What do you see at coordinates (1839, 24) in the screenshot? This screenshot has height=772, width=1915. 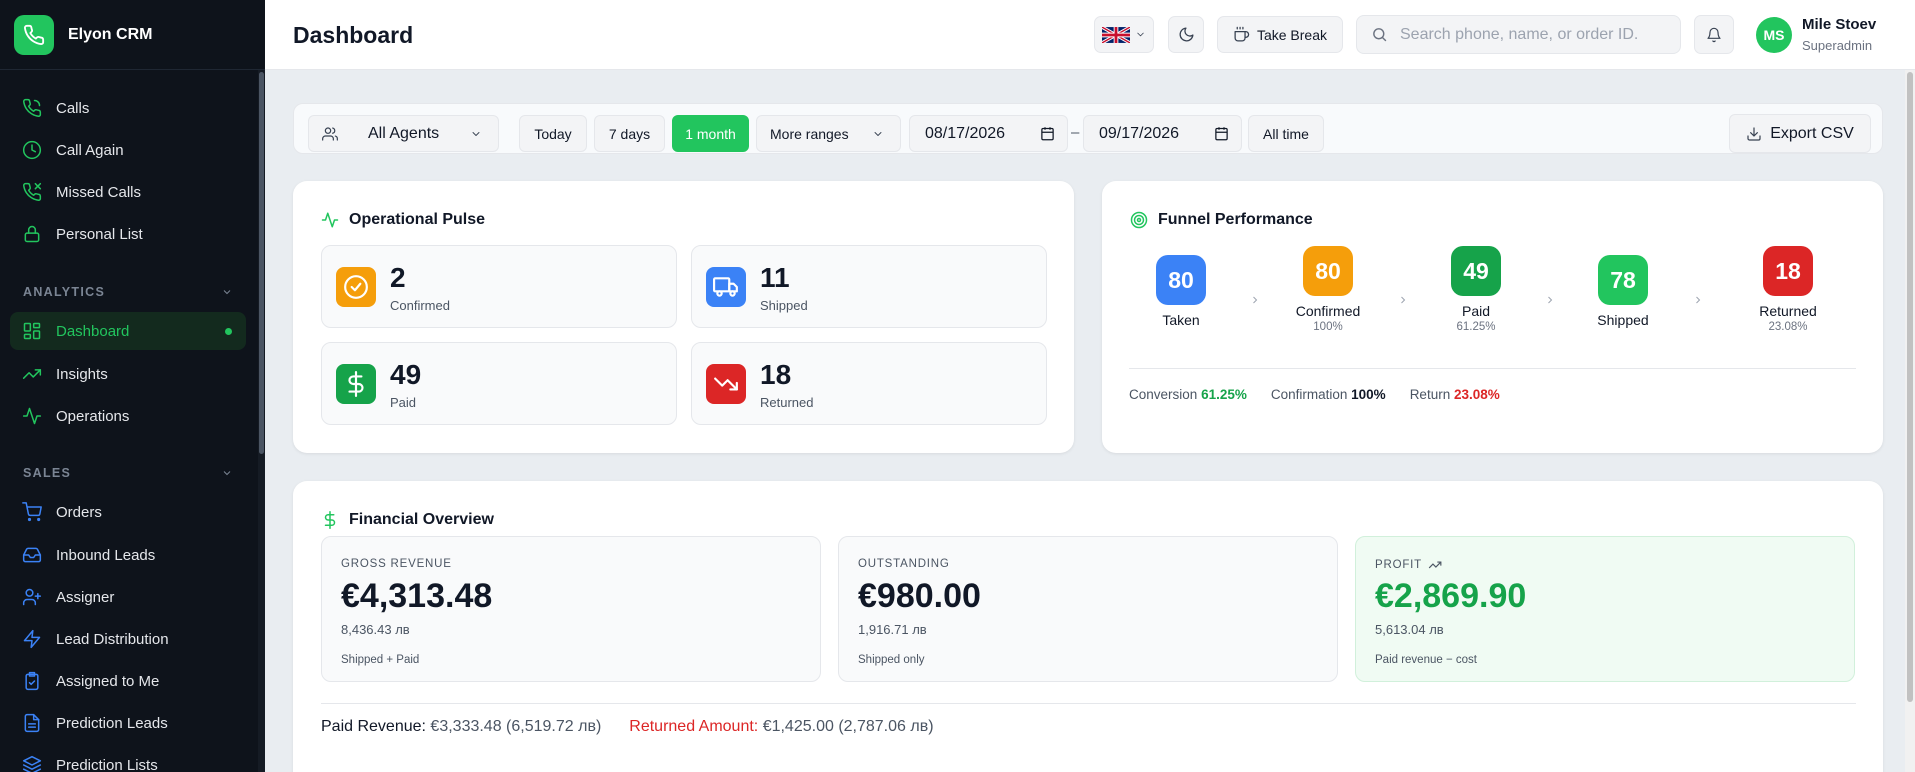 I see `user-name: Mile Stoev` at bounding box center [1839, 24].